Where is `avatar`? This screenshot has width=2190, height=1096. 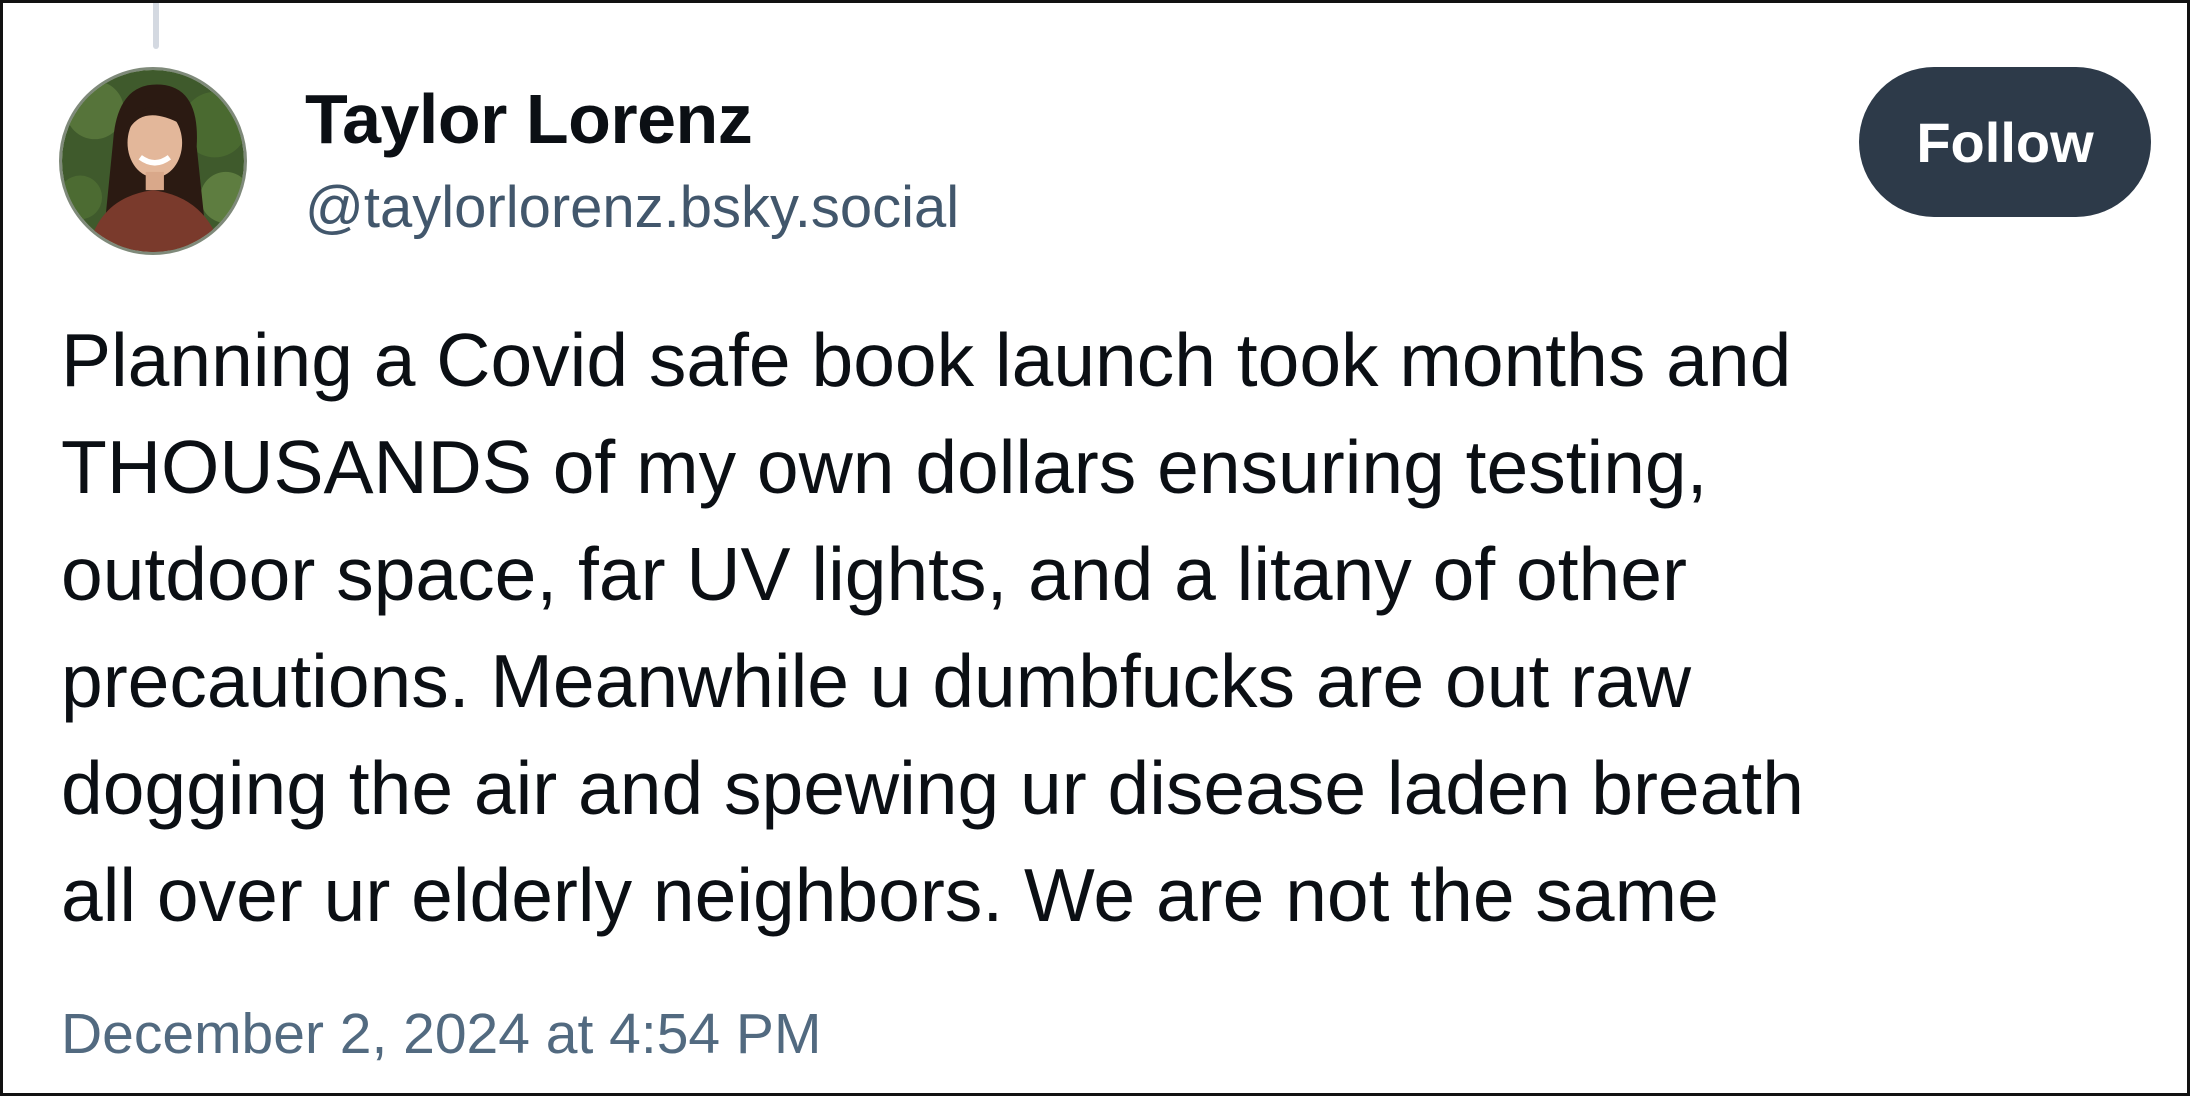 avatar is located at coordinates (153, 161).